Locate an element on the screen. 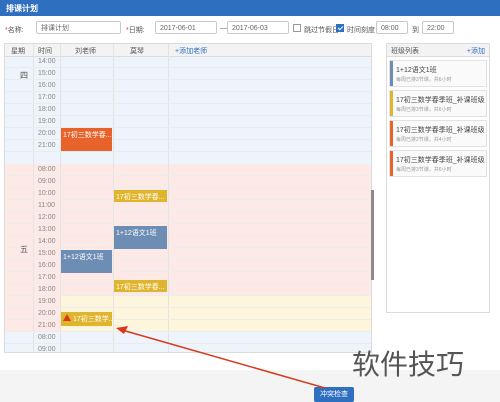 The height and width of the screenshot is (402, 500). time-label: 13:00 is located at coordinates (47, 229).